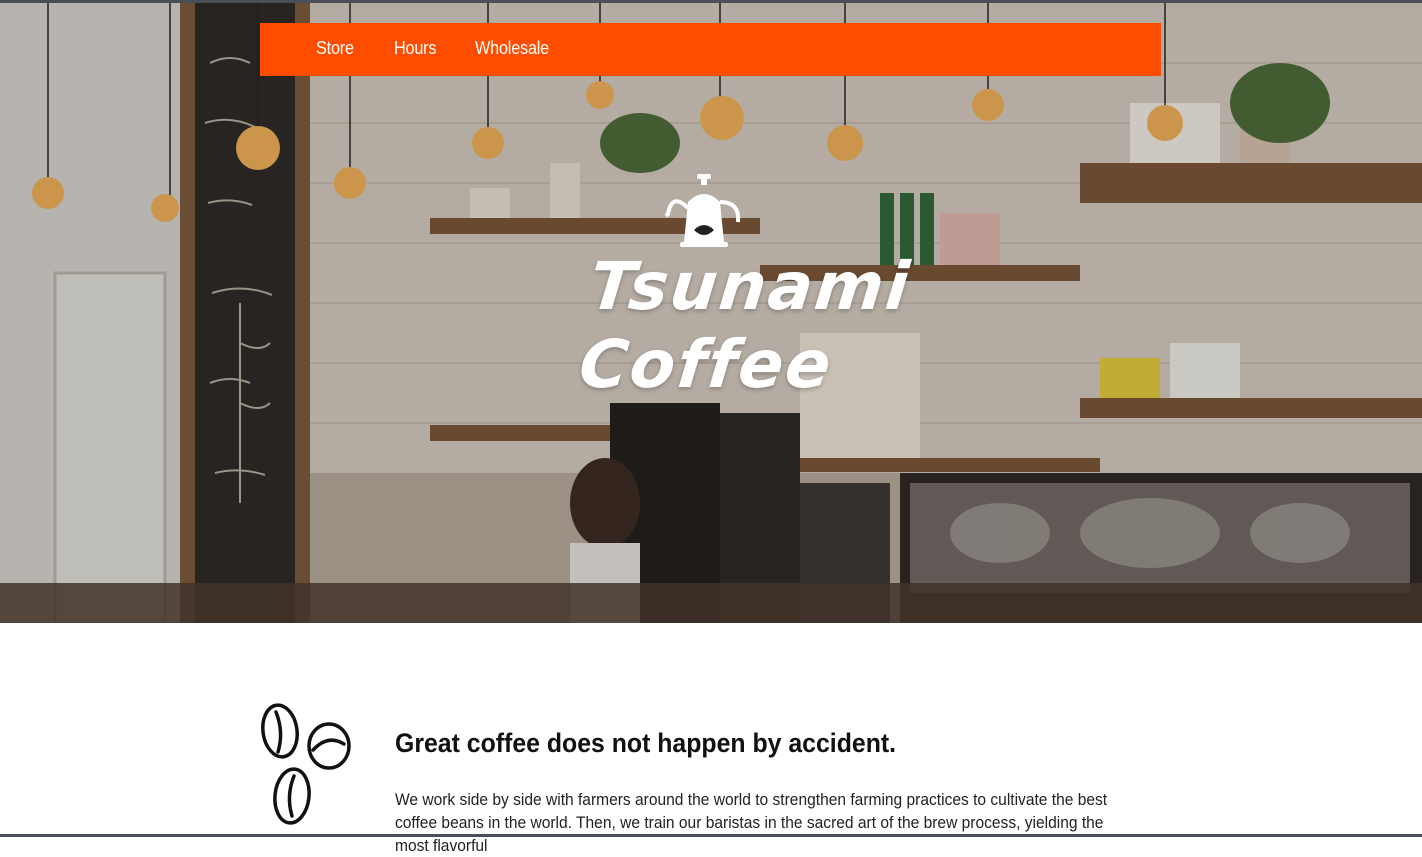 The height and width of the screenshot is (857, 1422). I want to click on brand-title: Tsunami Coffee, so click(745, 326).